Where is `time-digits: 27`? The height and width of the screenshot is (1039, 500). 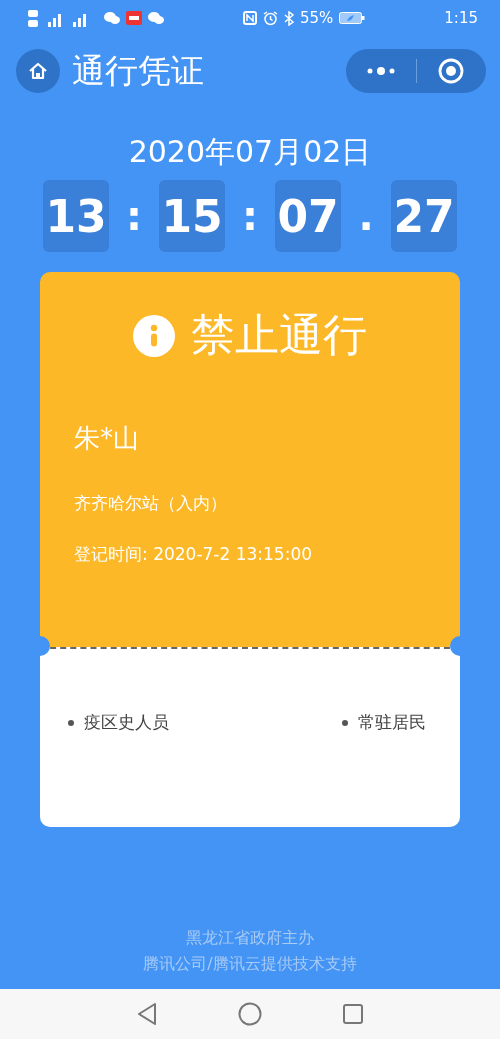 time-digits: 27 is located at coordinates (424, 216).